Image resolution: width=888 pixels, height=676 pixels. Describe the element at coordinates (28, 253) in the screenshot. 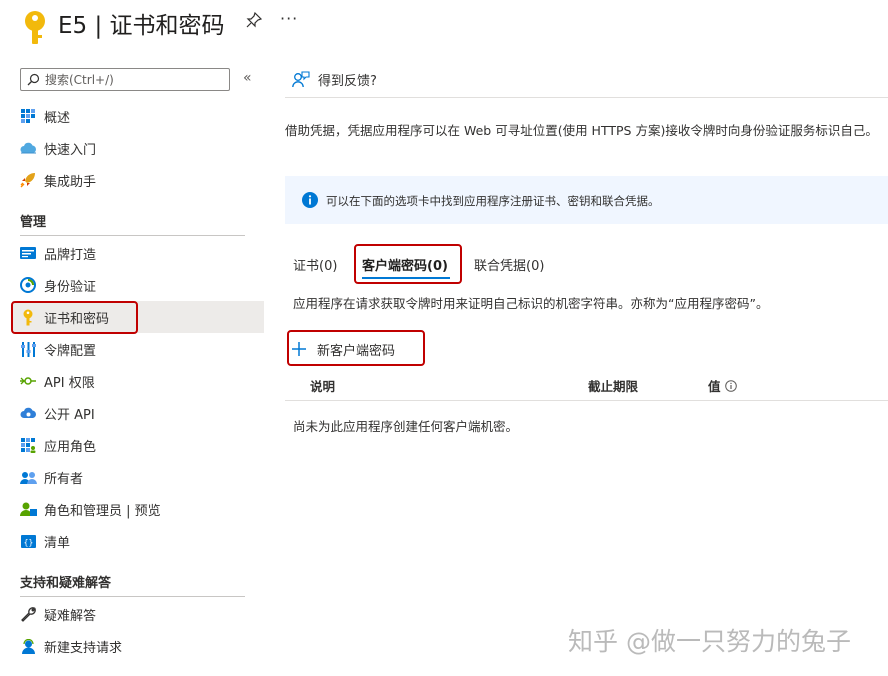

I see `branding-icon` at that location.